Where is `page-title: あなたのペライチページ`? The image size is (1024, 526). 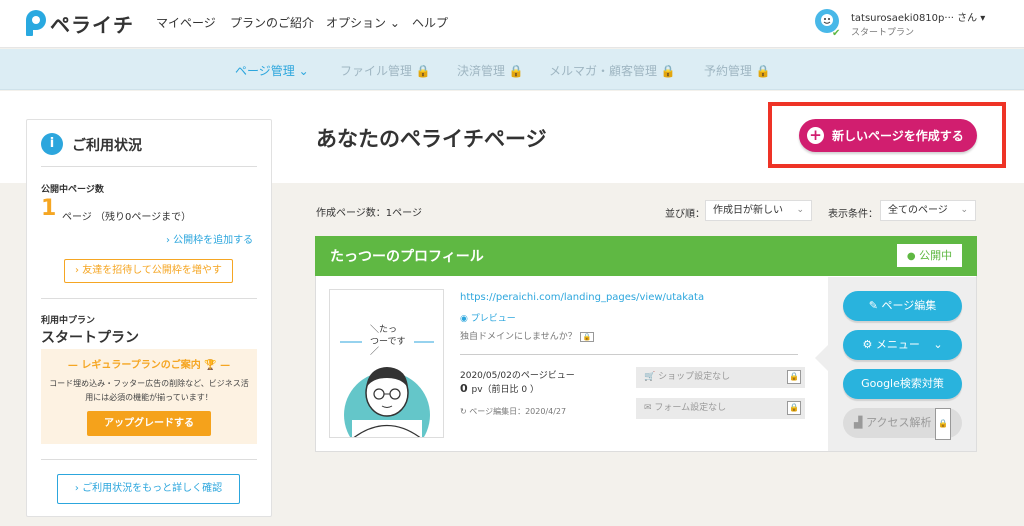
page-title: あなたのペライチページ is located at coordinates (431, 139).